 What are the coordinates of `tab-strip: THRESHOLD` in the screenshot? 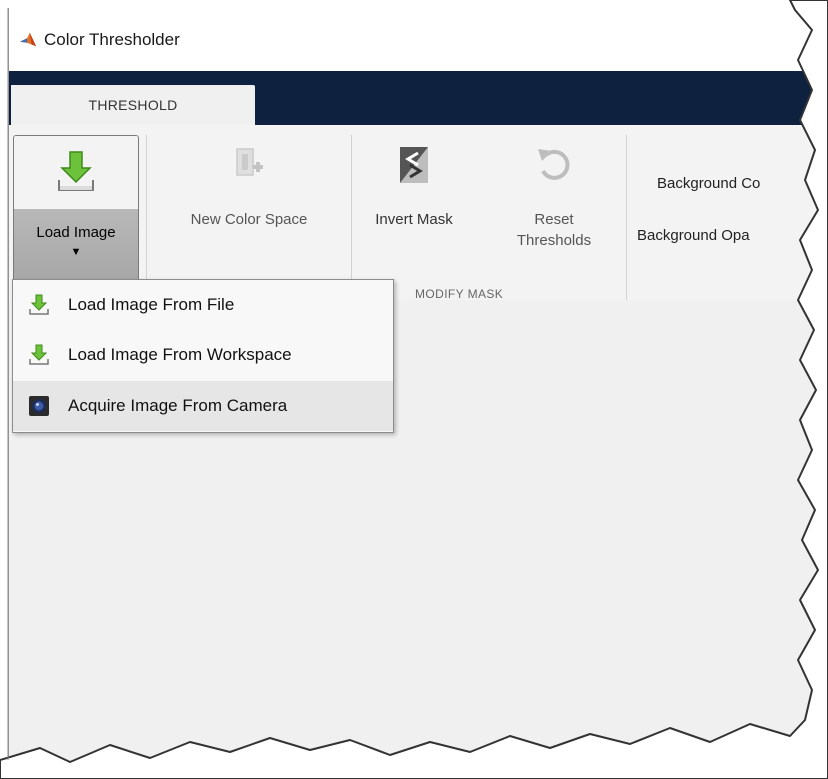 It's located at (415, 98).